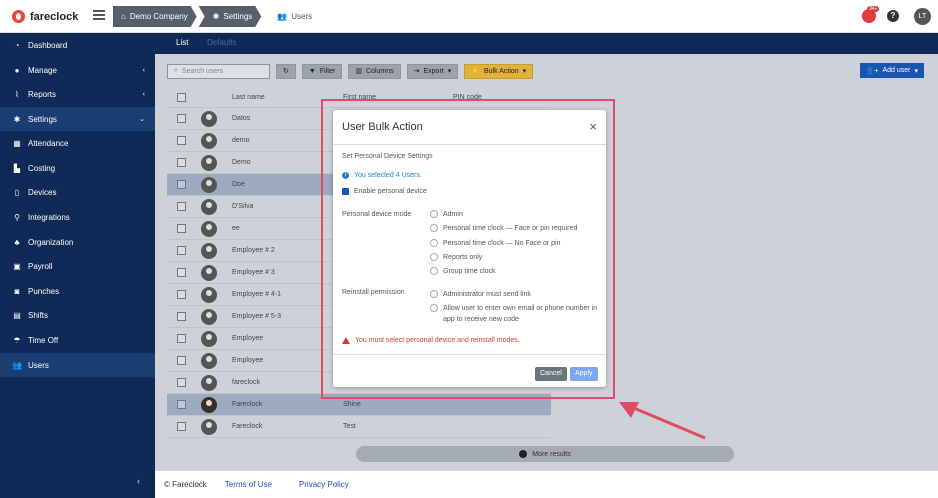  Describe the element at coordinates (138, 481) in the screenshot. I see `sidebar-collapse-icon: ‹` at that location.